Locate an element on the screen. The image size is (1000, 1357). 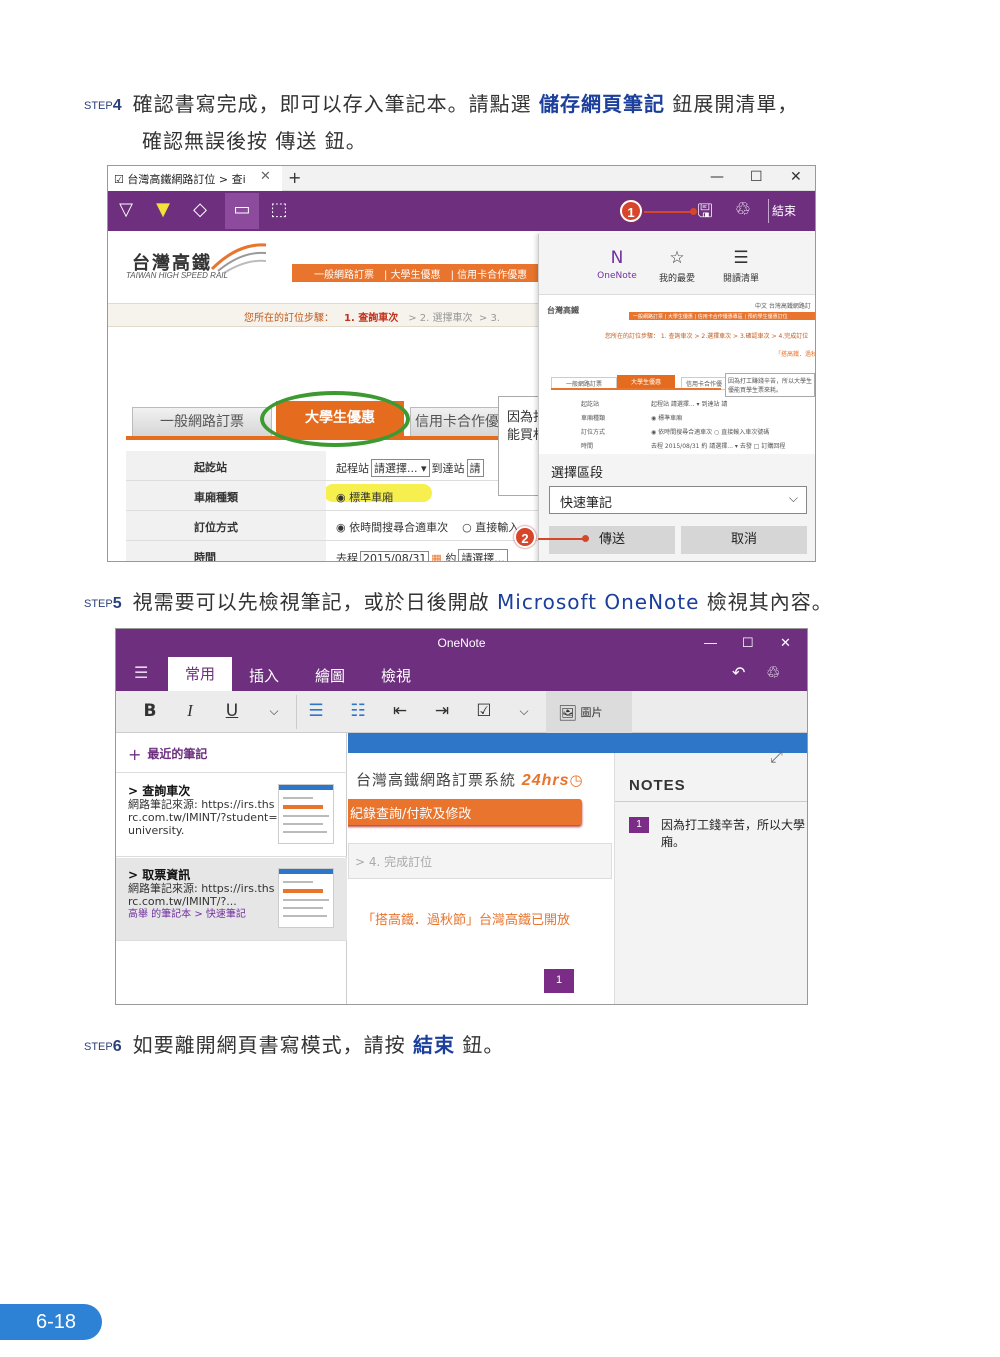
send-button: 傳送 is located at coordinates (612, 540).